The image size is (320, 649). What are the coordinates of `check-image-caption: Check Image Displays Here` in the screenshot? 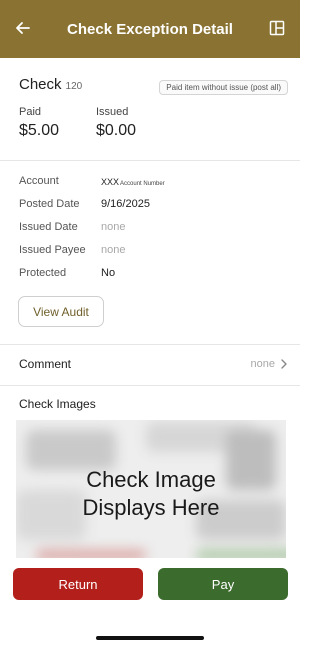 It's located at (151, 494).